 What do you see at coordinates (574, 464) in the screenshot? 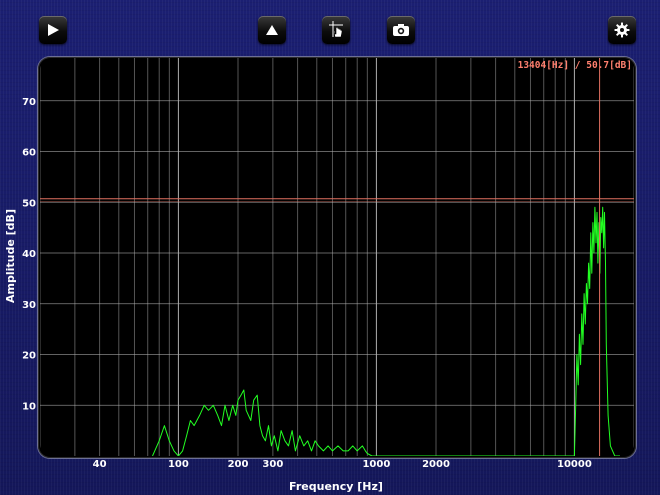
I see `x-tick-label: 10000` at bounding box center [574, 464].